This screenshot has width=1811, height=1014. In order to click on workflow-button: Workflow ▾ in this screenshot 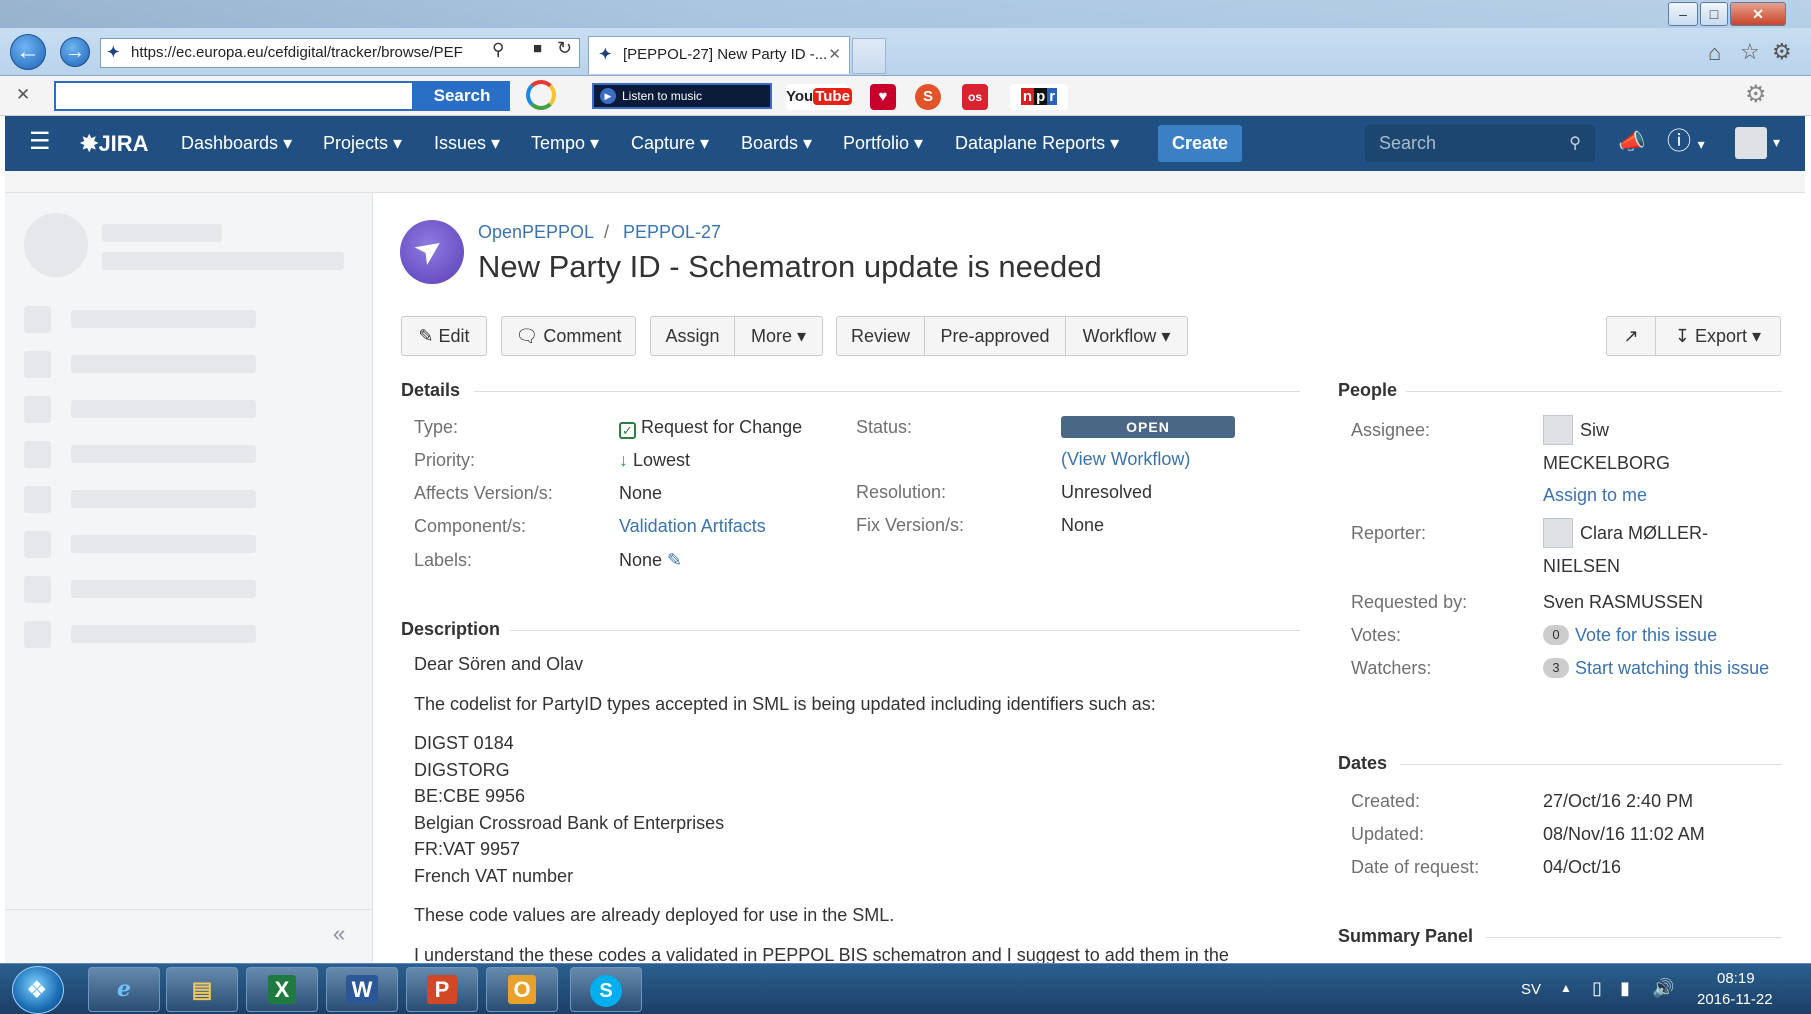, I will do `click(1126, 336)`.